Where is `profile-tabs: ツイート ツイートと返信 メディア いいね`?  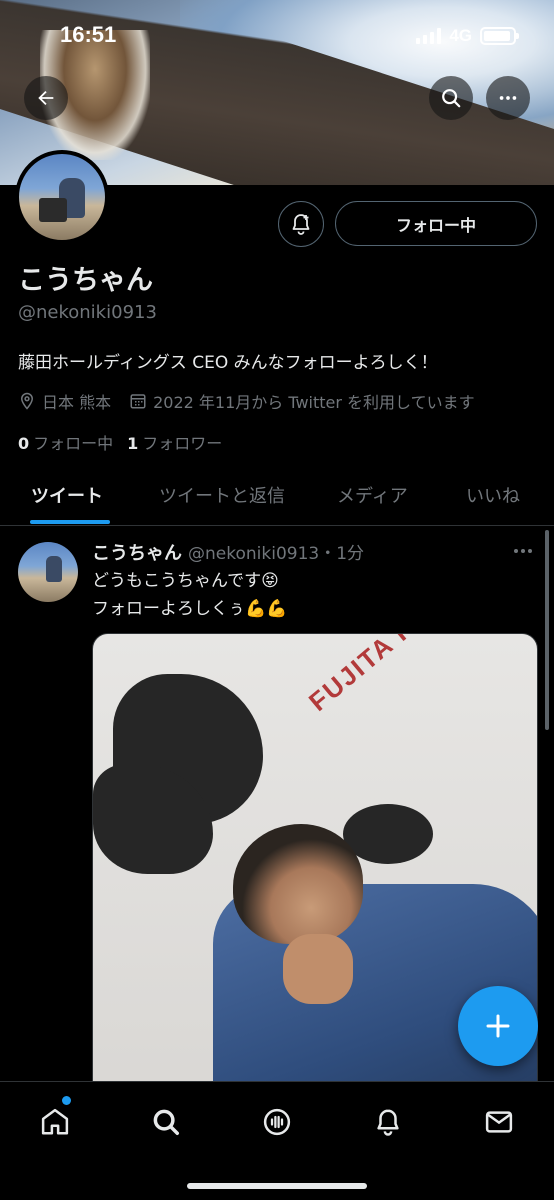 profile-tabs: ツイート ツイートと返信 メディア いいね is located at coordinates (277, 496).